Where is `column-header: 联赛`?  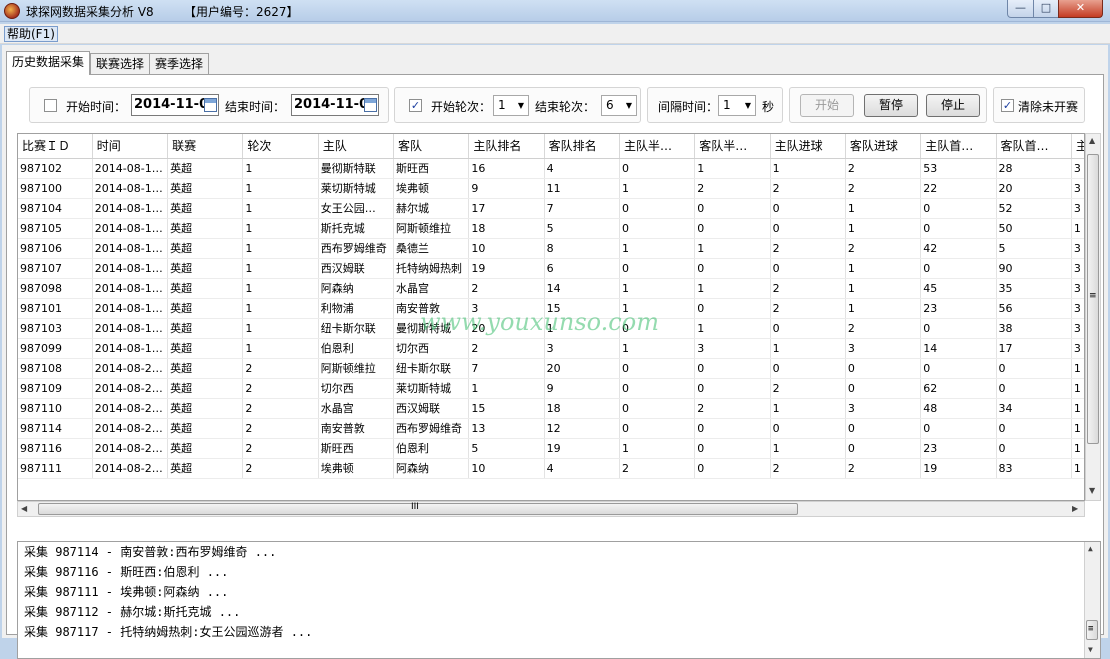 column-header: 联赛 is located at coordinates (205, 146).